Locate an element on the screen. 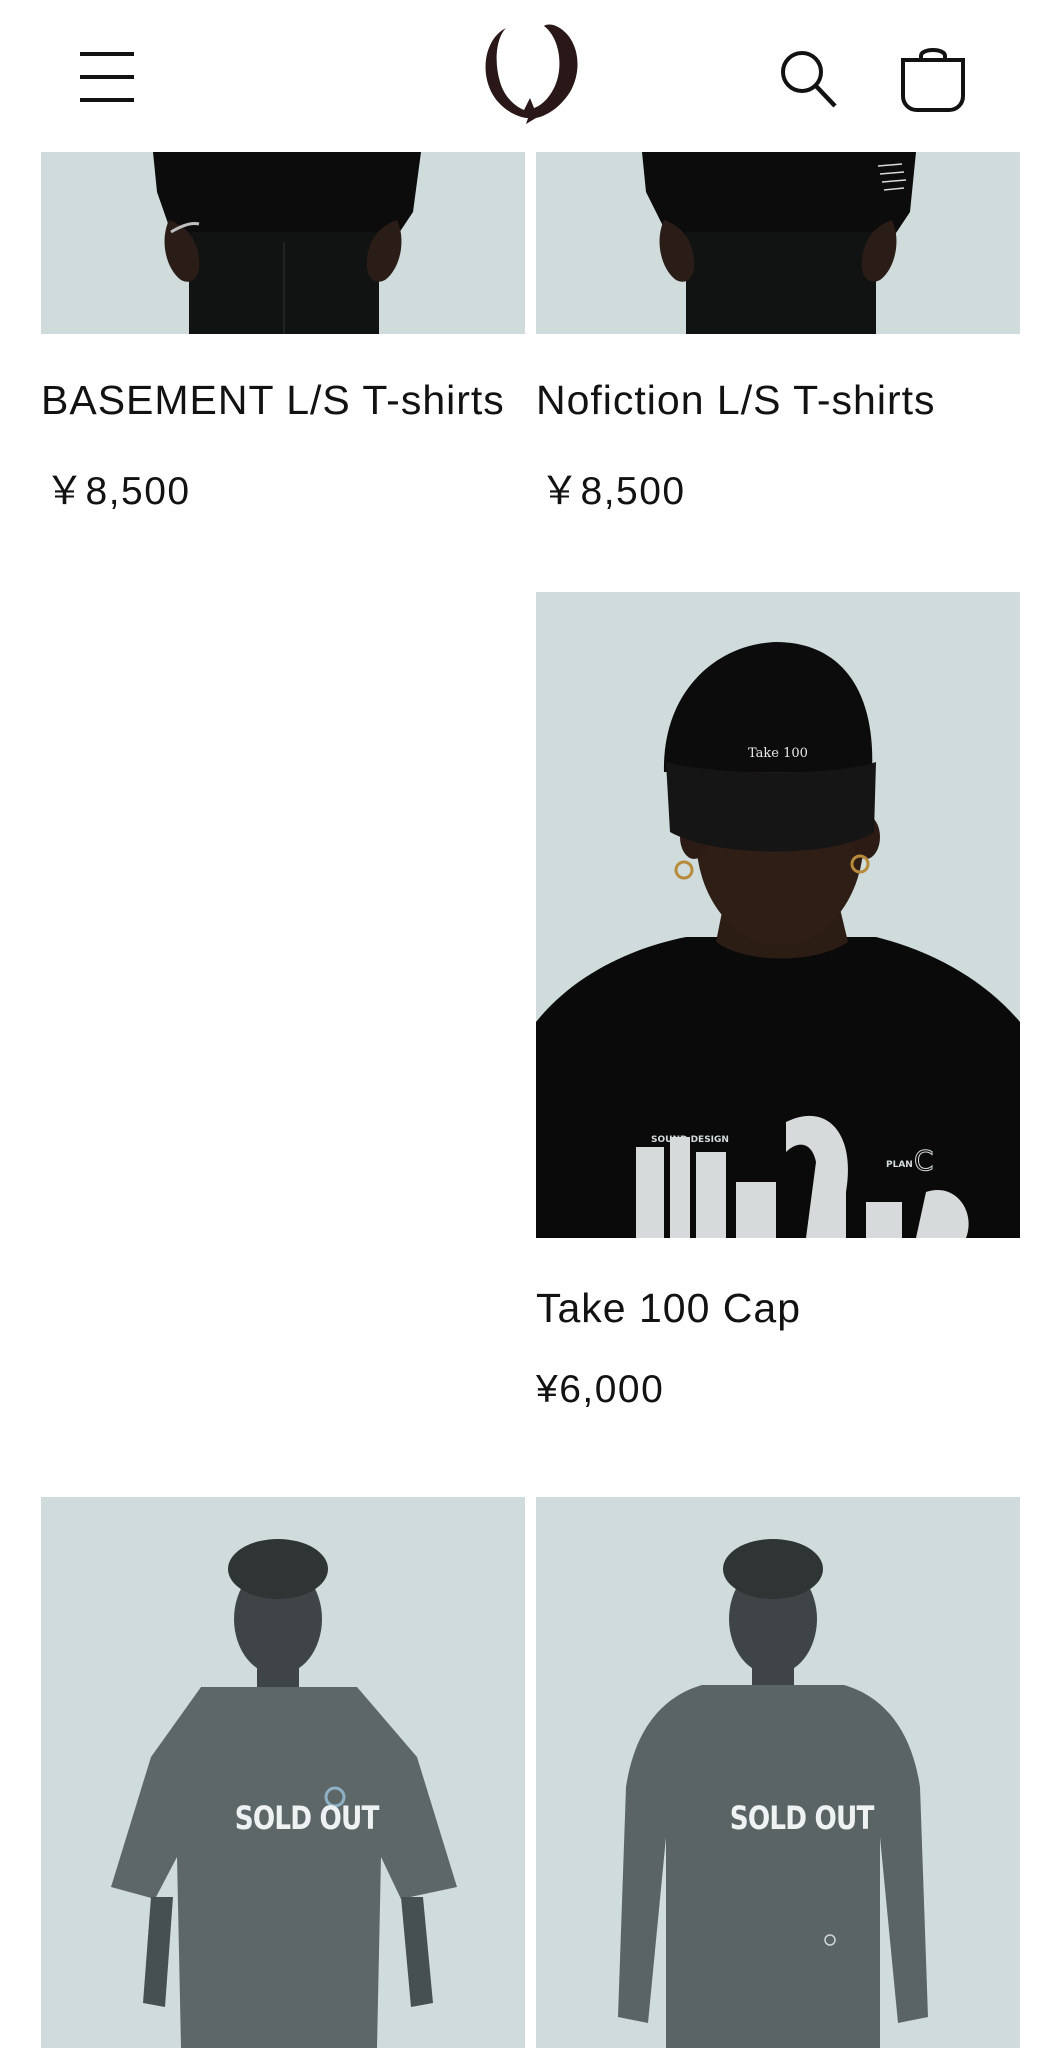 This screenshot has height=2048, width=1061. menu-button is located at coordinates (109, 78).